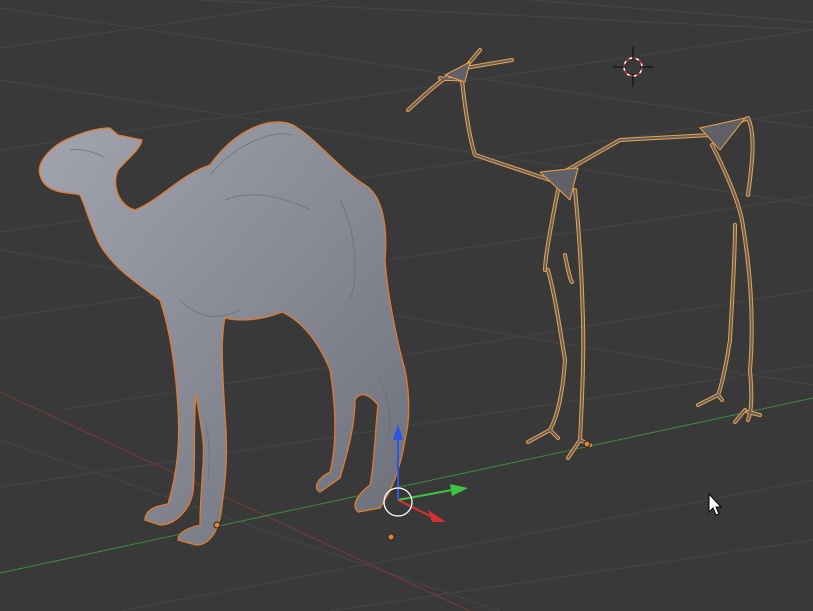 This screenshot has width=813, height=611. Describe the element at coordinates (633, 67) in the screenshot. I see `3d-cursor-icon` at that location.